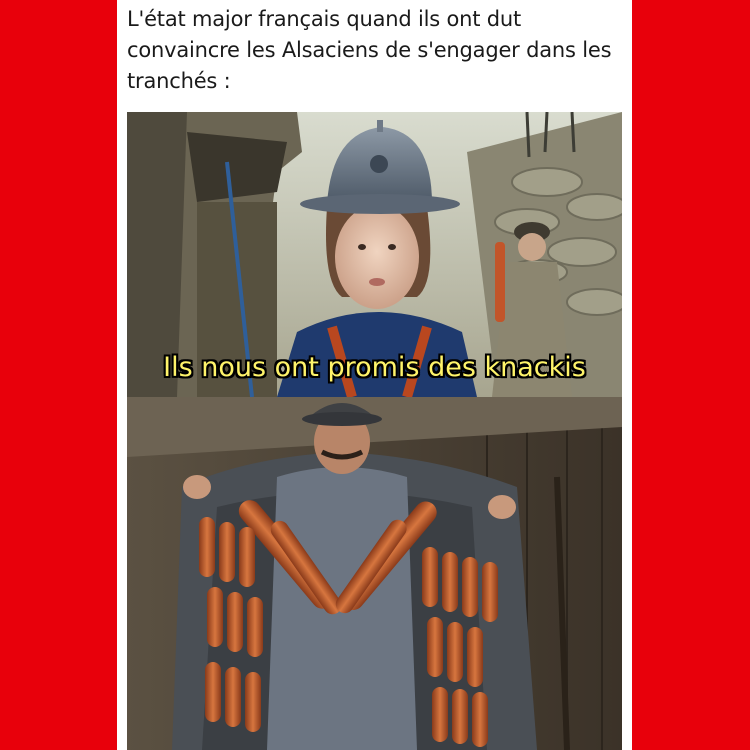 The height and width of the screenshot is (750, 750). What do you see at coordinates (374, 367) in the screenshot?
I see `subtitle-text: Ils nous ont promis des knackis` at bounding box center [374, 367].